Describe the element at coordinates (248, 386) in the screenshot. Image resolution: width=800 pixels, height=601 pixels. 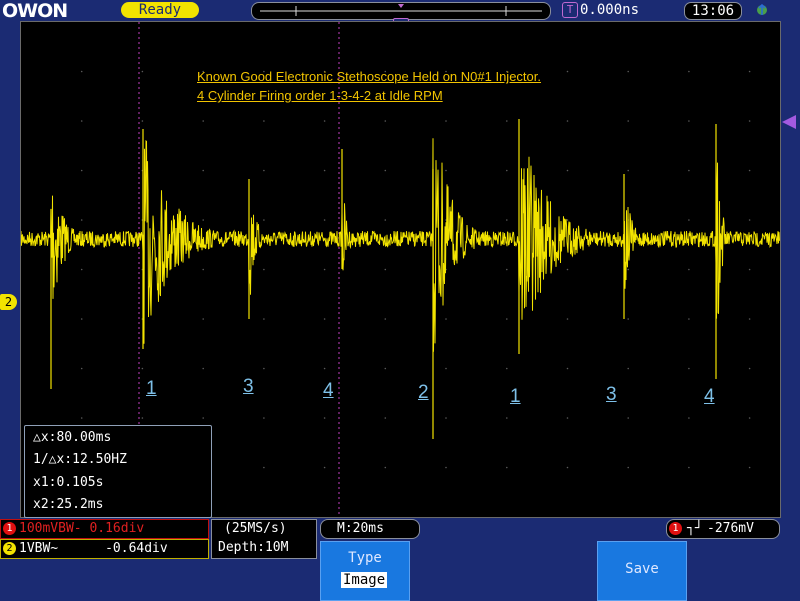
I see `cylinder-label-3: 3` at that location.